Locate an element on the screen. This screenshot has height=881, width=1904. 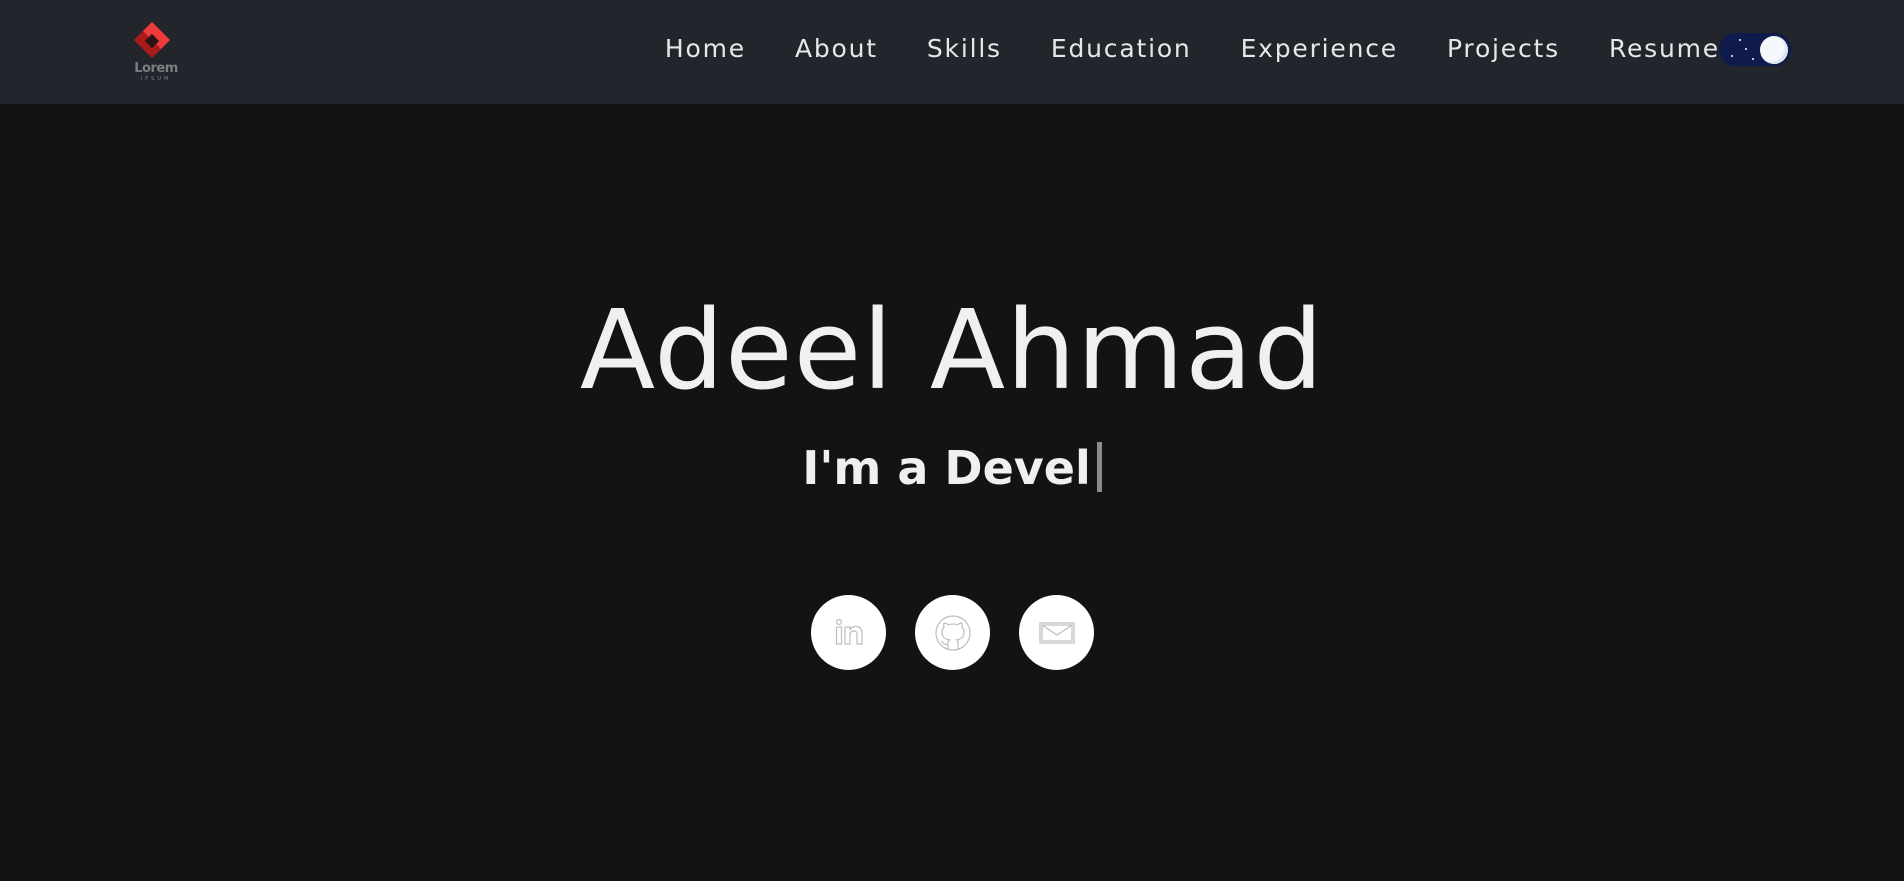
site-logo: Lorem IPSUM is located at coordinates (156, 53).